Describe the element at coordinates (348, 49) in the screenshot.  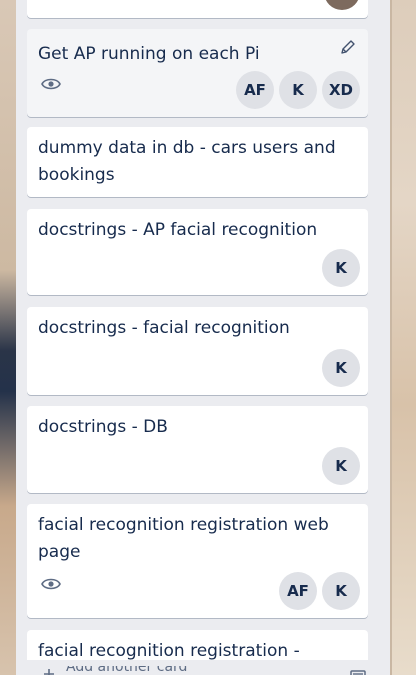
I see `pencil-icon` at that location.